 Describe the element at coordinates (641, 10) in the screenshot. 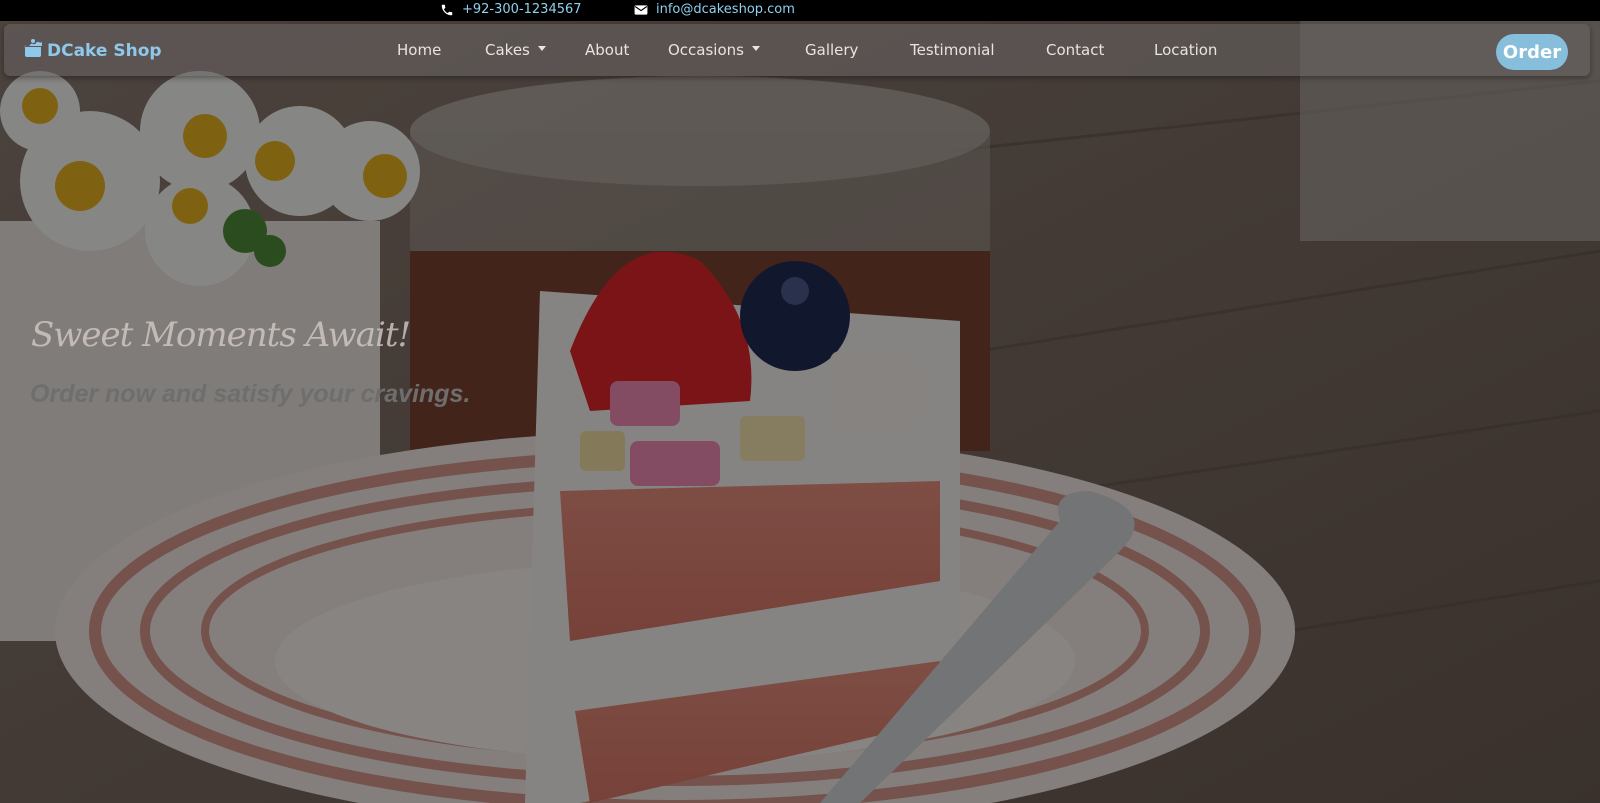

I see `envelope-icon` at that location.